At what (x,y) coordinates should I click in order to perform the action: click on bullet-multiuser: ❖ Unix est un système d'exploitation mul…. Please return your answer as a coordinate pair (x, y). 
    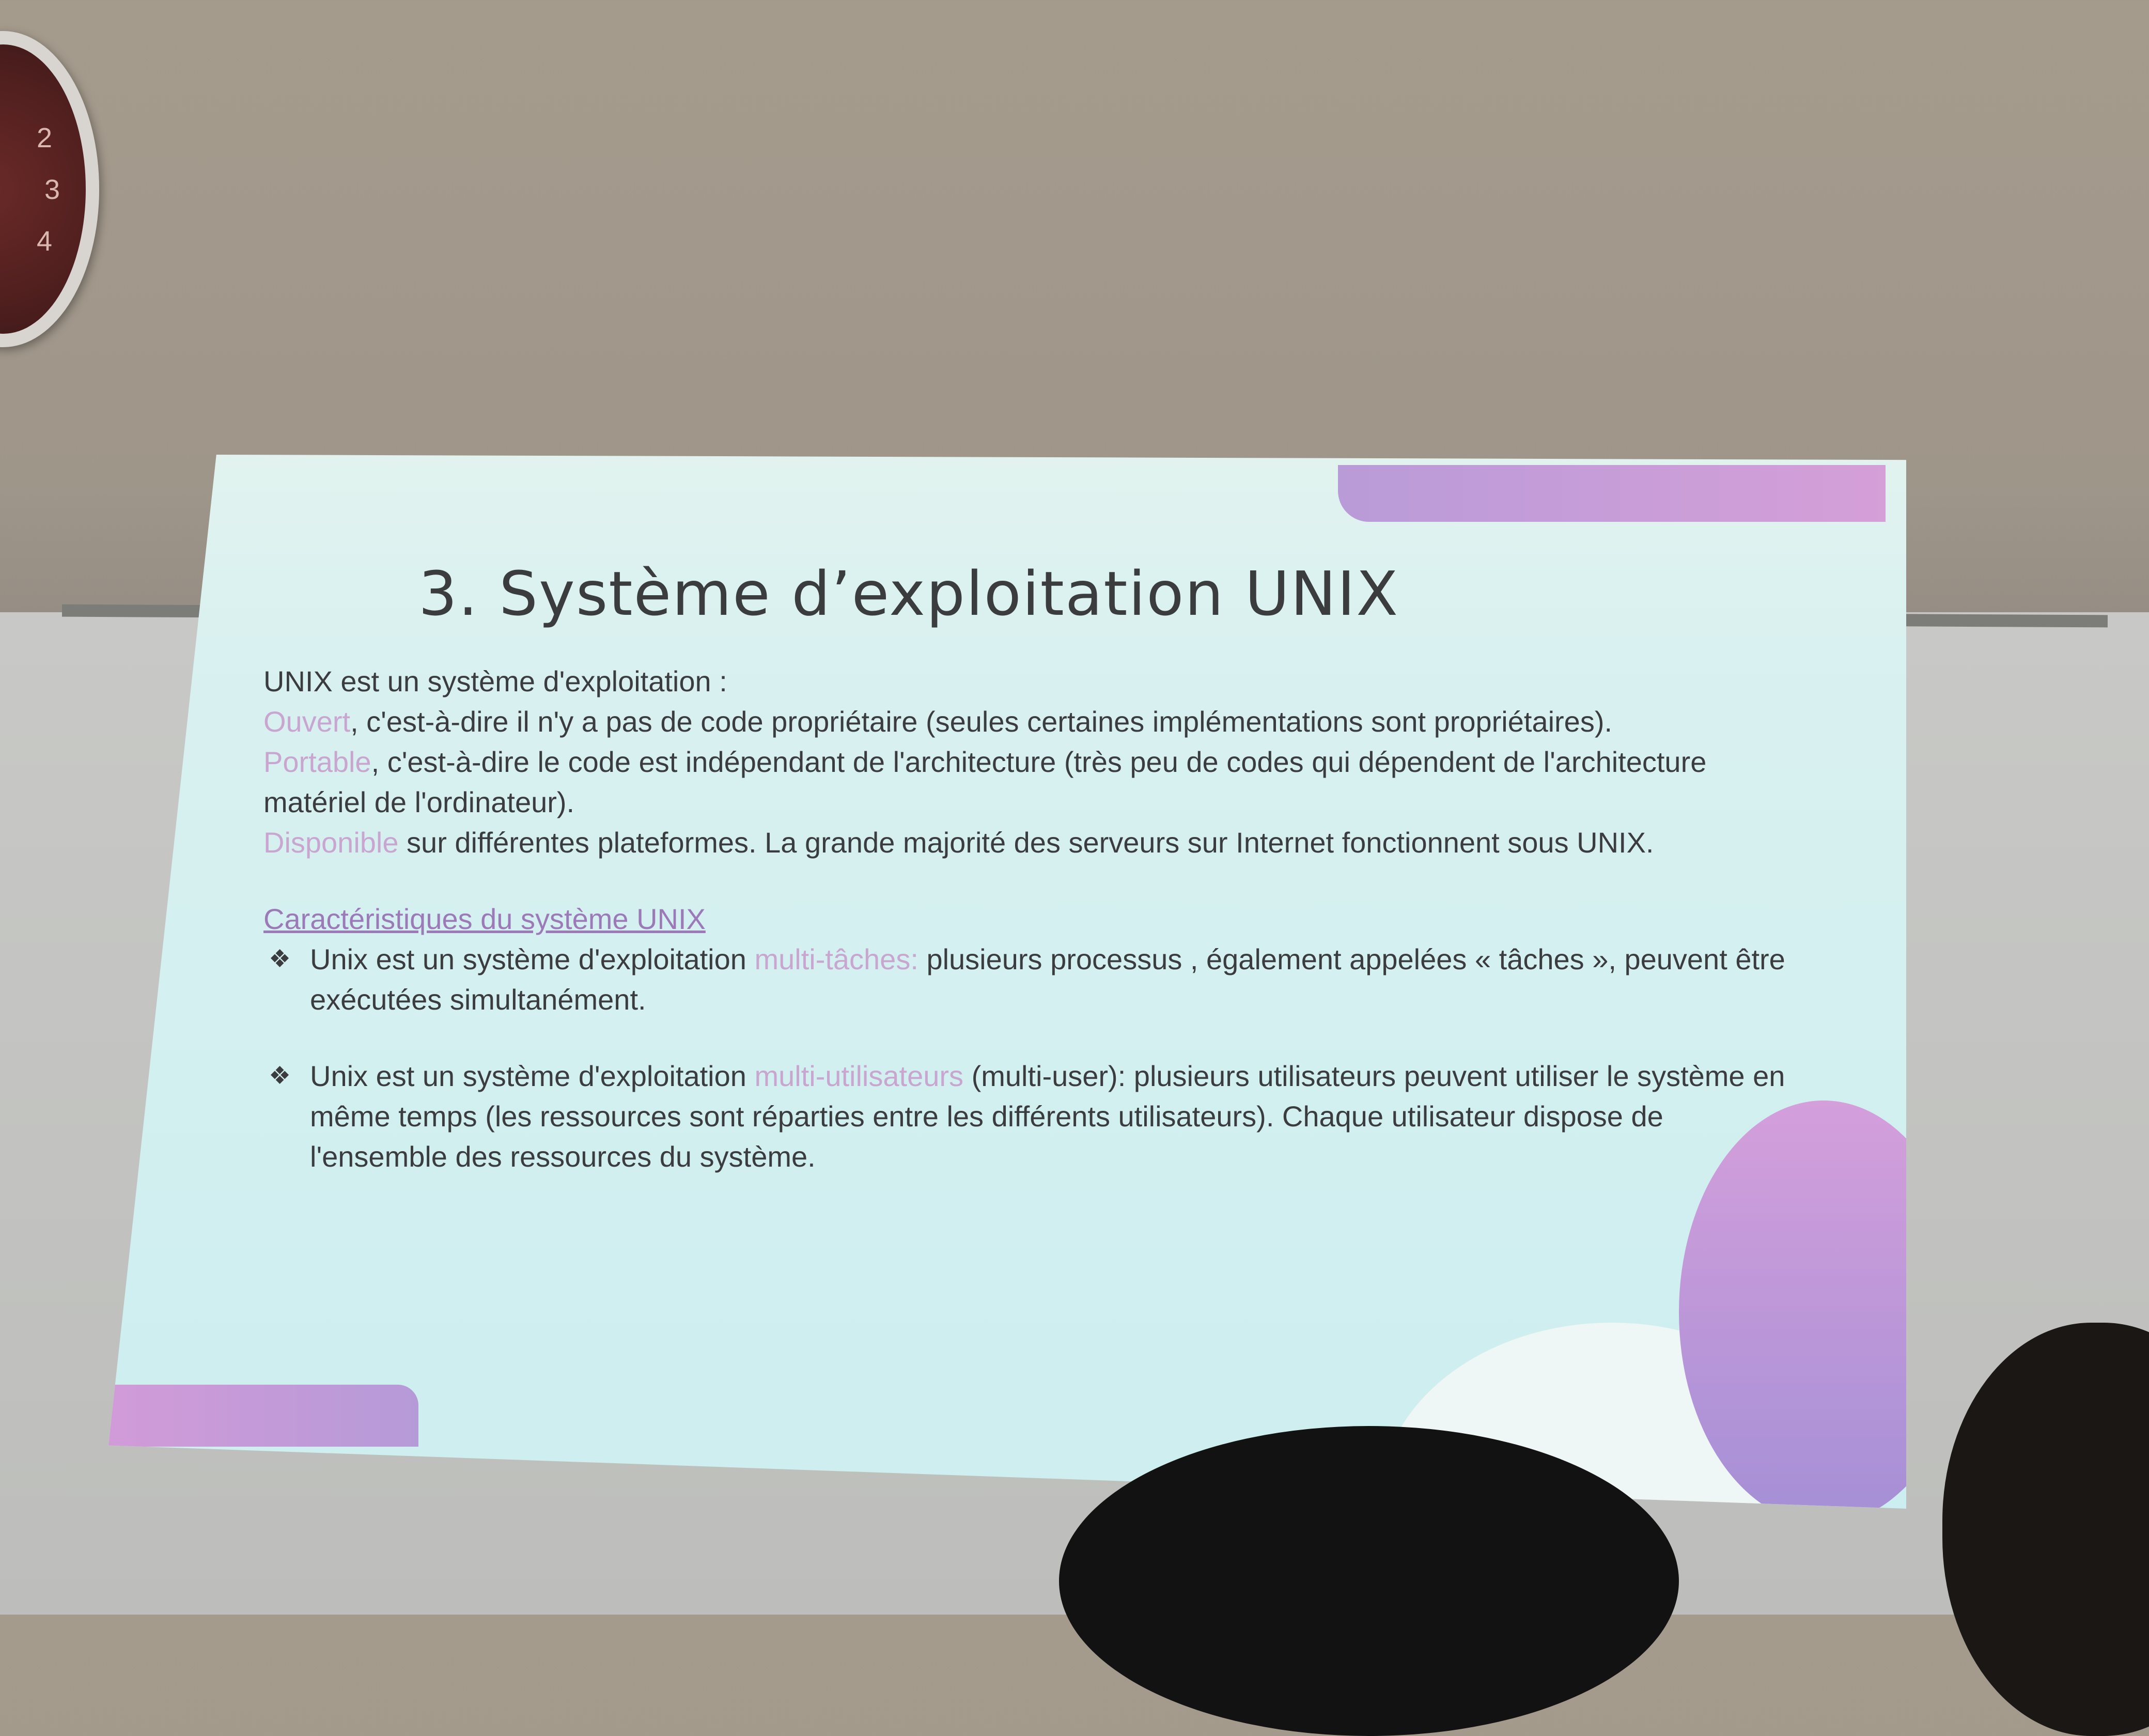
    Looking at the image, I should click on (1028, 1117).